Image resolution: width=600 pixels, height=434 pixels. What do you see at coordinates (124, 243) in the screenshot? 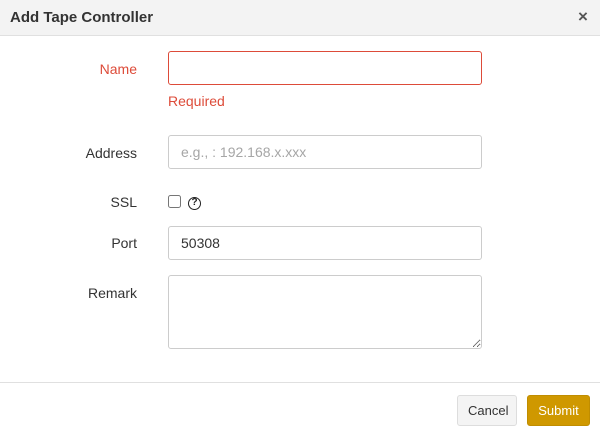
I see `port-label: Port` at bounding box center [124, 243].